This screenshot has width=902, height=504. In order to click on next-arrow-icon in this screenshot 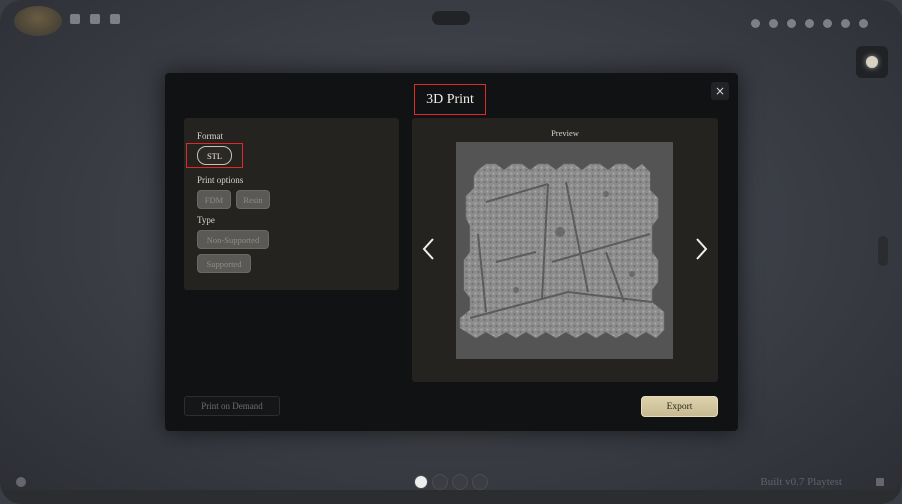, I will do `click(701, 249)`.